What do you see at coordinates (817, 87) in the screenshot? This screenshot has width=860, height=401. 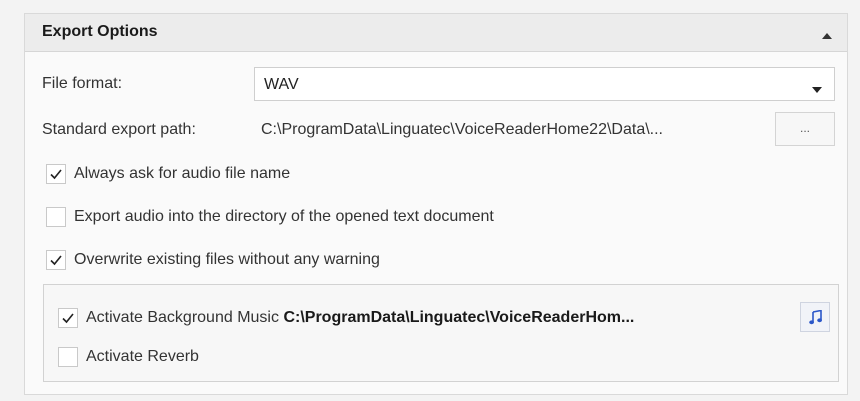 I see `chevron-down-icon` at bounding box center [817, 87].